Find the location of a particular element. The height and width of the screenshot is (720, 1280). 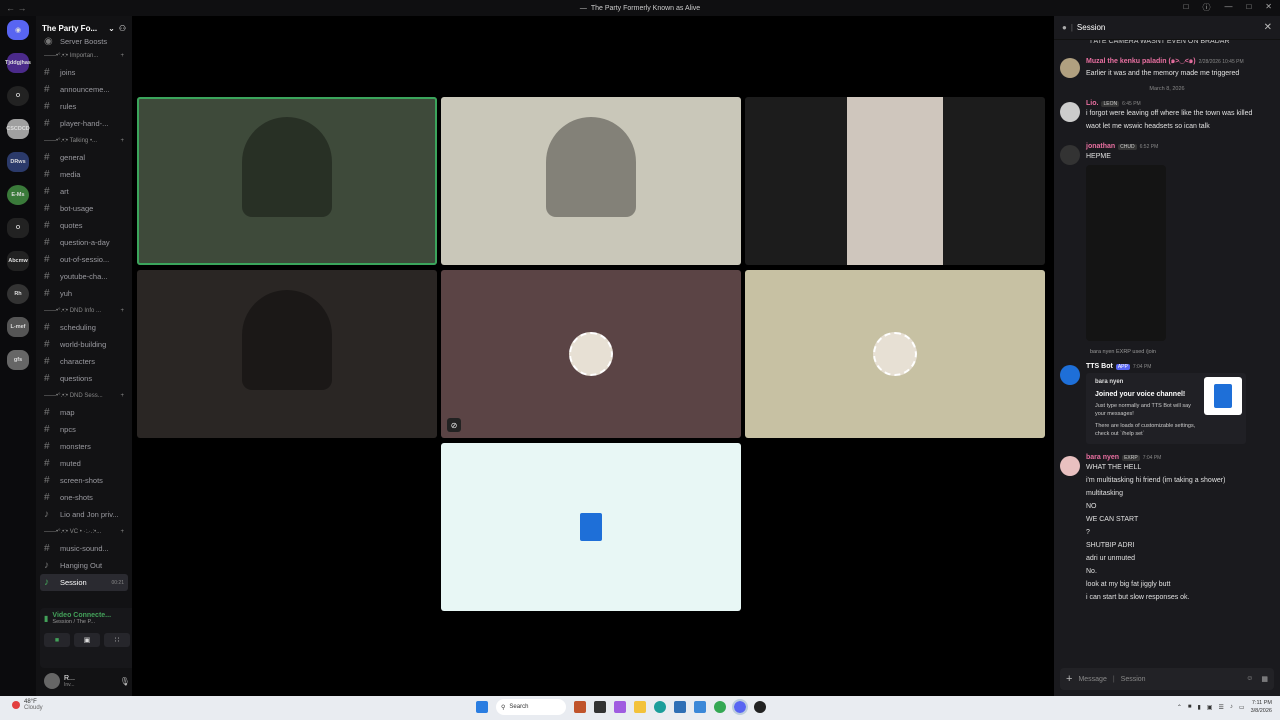

server-icon: gfs is located at coordinates (18, 360).